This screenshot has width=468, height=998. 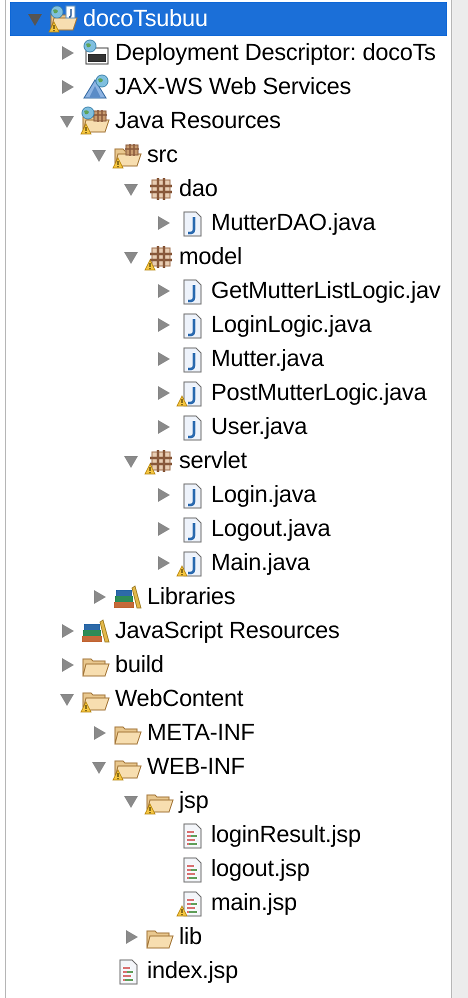 What do you see at coordinates (198, 121) in the screenshot?
I see `item-label: Java Resources` at bounding box center [198, 121].